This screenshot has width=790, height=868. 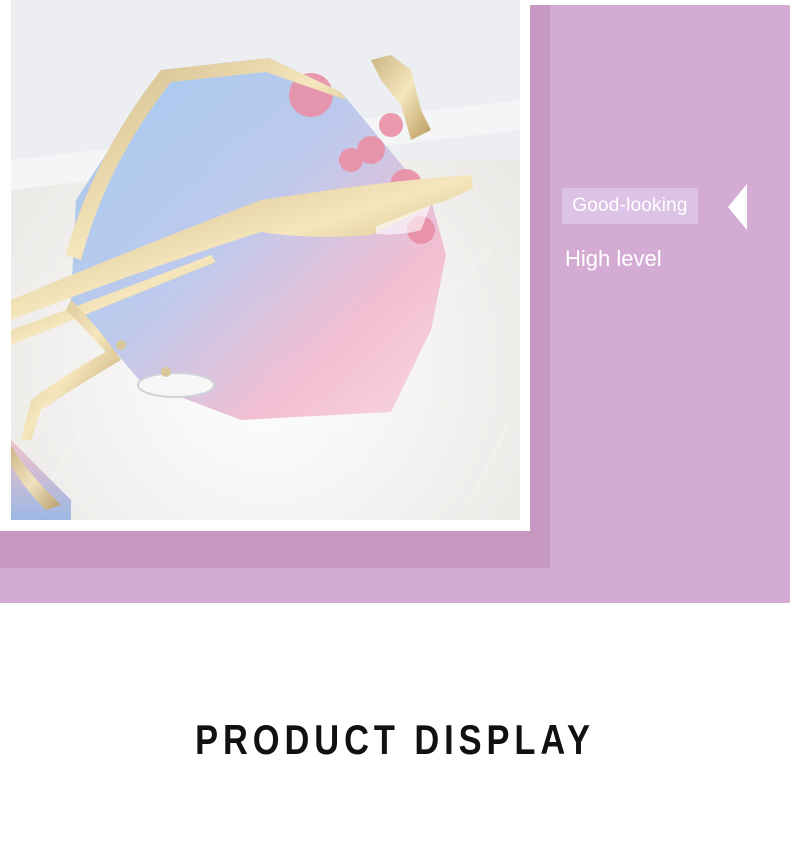 I want to click on good-looking-badge: Good-looking, so click(x=630, y=206).